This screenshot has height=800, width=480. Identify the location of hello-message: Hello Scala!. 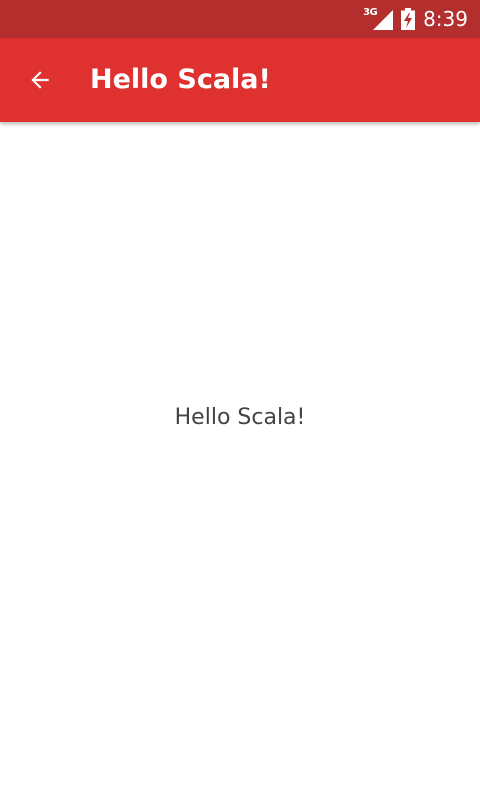
(240, 417).